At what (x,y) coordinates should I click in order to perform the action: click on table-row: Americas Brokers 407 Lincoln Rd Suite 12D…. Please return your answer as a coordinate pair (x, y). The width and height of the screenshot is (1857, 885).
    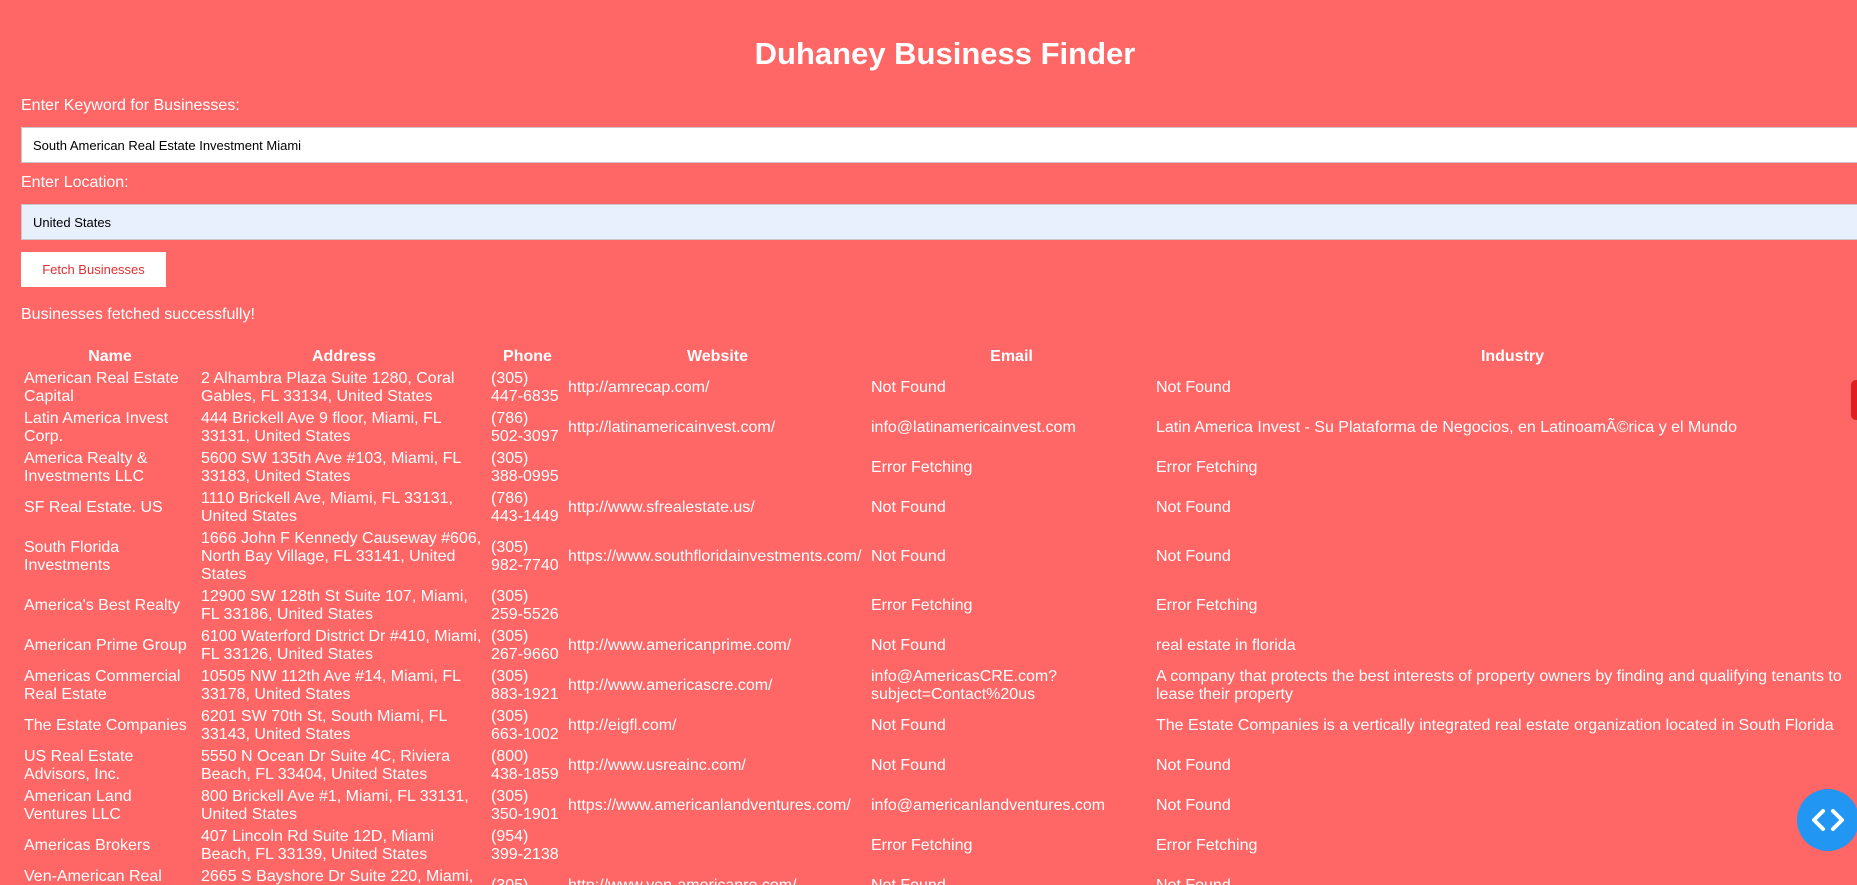
    Looking at the image, I should click on (939, 846).